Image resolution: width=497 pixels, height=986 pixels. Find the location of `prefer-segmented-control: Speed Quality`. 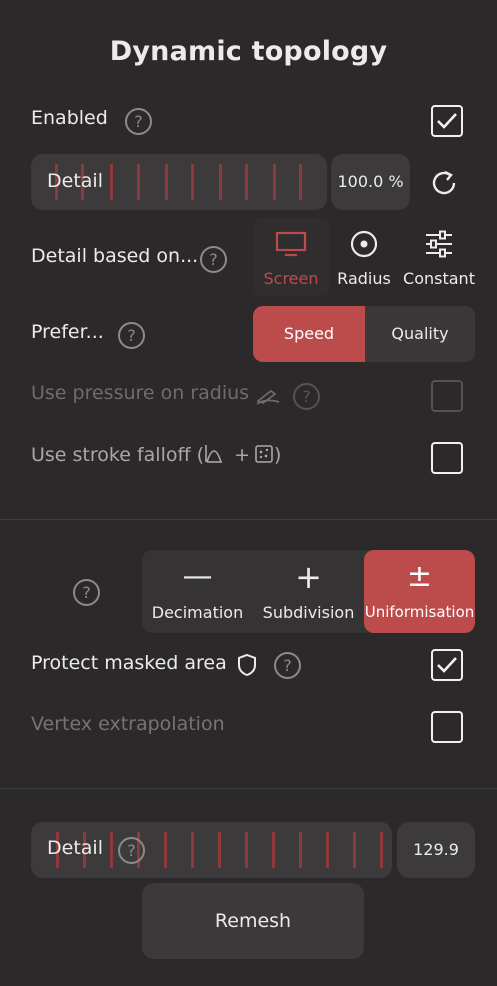

prefer-segmented-control: Speed Quality is located at coordinates (364, 334).